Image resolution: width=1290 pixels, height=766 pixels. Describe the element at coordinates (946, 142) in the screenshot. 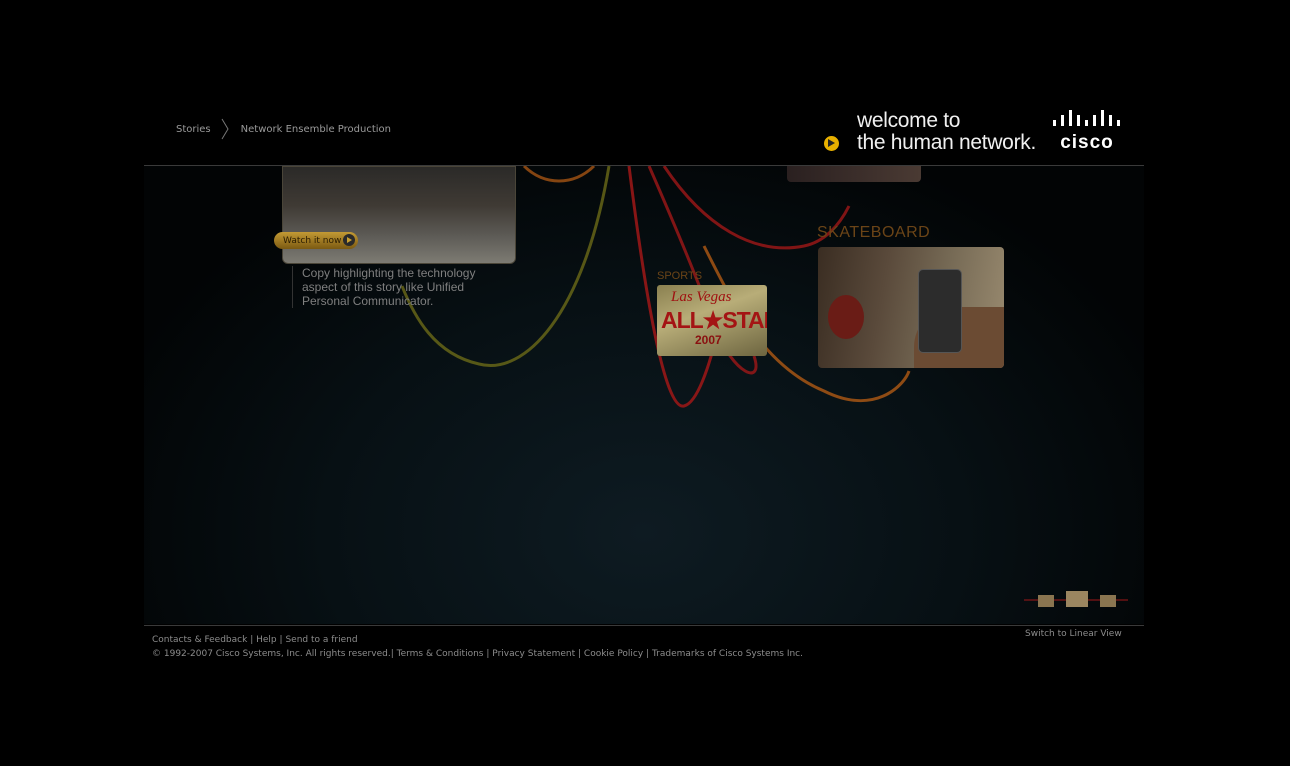

I see `tagline-line-2: the human network.` at that location.